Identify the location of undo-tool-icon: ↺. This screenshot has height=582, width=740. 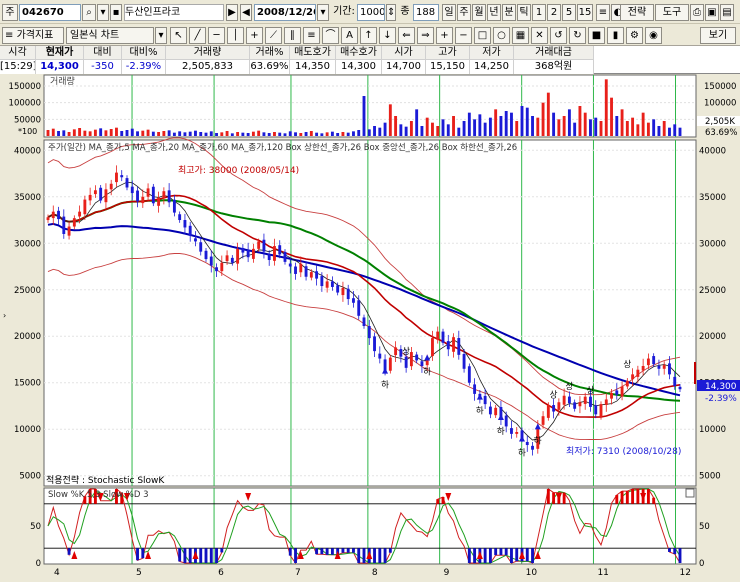
(558, 35).